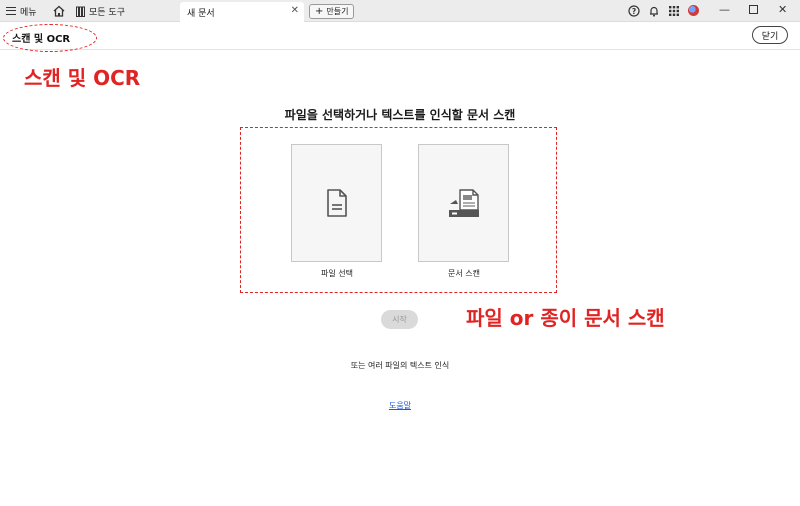  Describe the element at coordinates (399, 319) in the screenshot. I see `start-button: 시작` at that location.